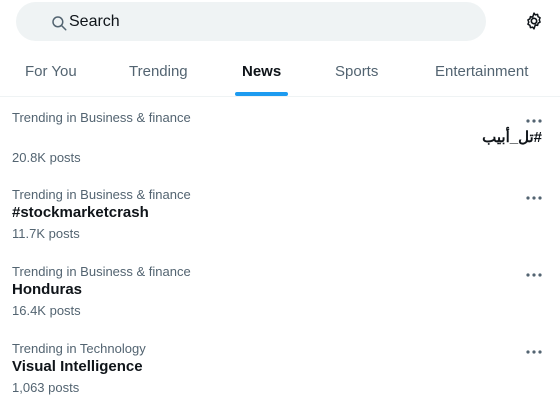 The height and width of the screenshot is (408, 560). I want to click on gear-icon, so click(534, 21).